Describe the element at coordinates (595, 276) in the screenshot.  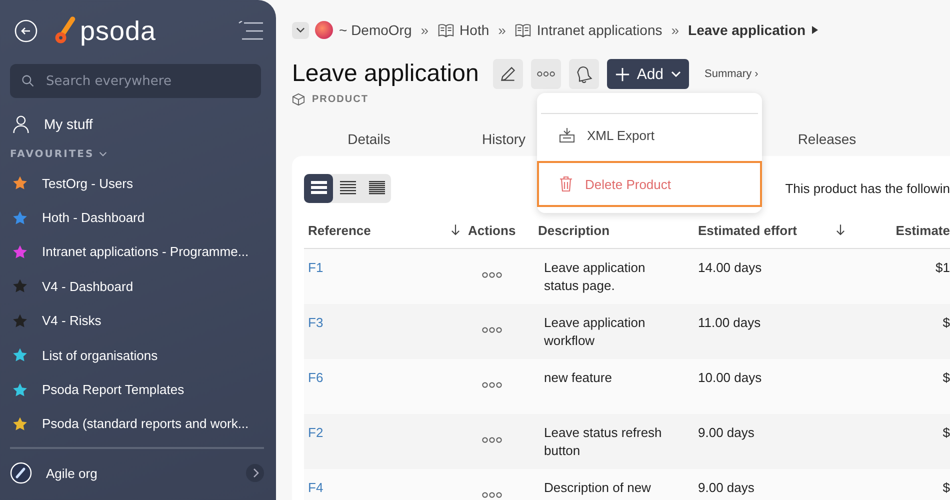
I see `table-cell: Leave application status page.` at that location.